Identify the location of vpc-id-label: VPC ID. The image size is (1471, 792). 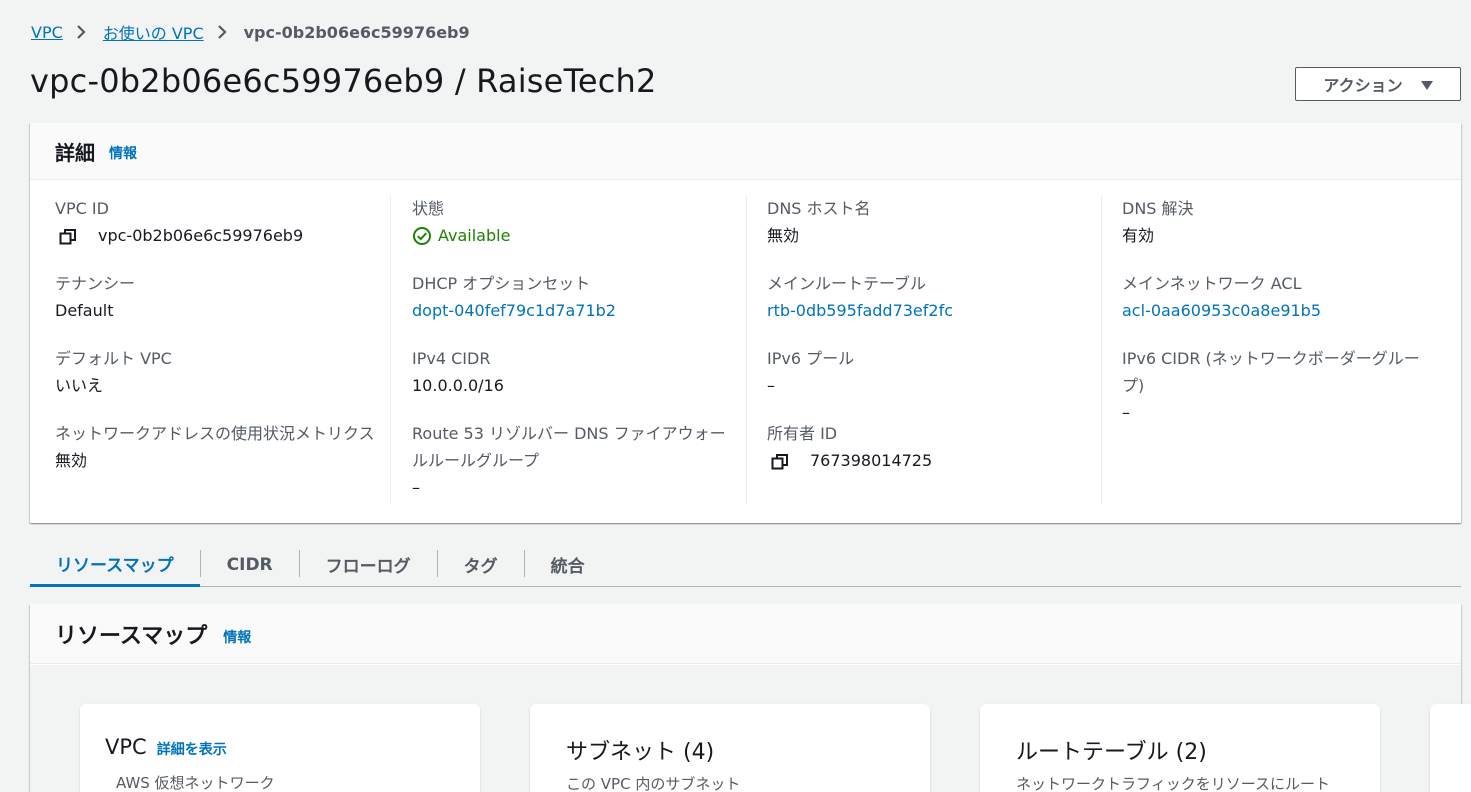
(82, 208).